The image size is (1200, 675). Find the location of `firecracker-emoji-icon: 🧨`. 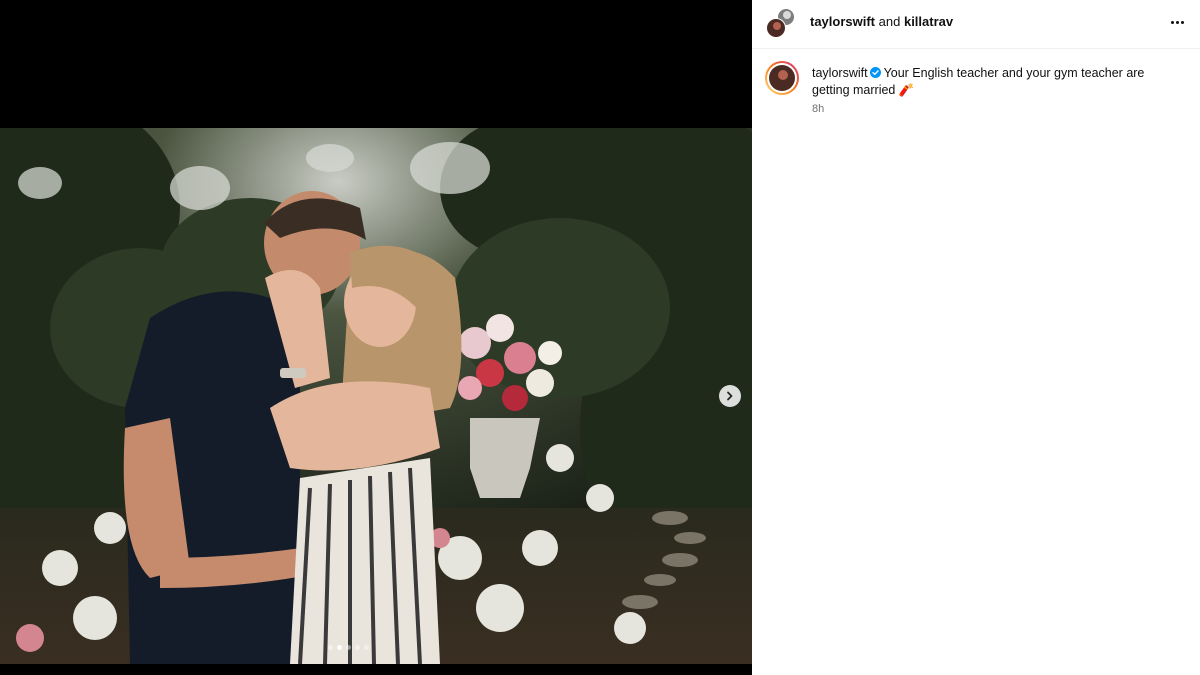

firecracker-emoji-icon: 🧨 is located at coordinates (906, 90).